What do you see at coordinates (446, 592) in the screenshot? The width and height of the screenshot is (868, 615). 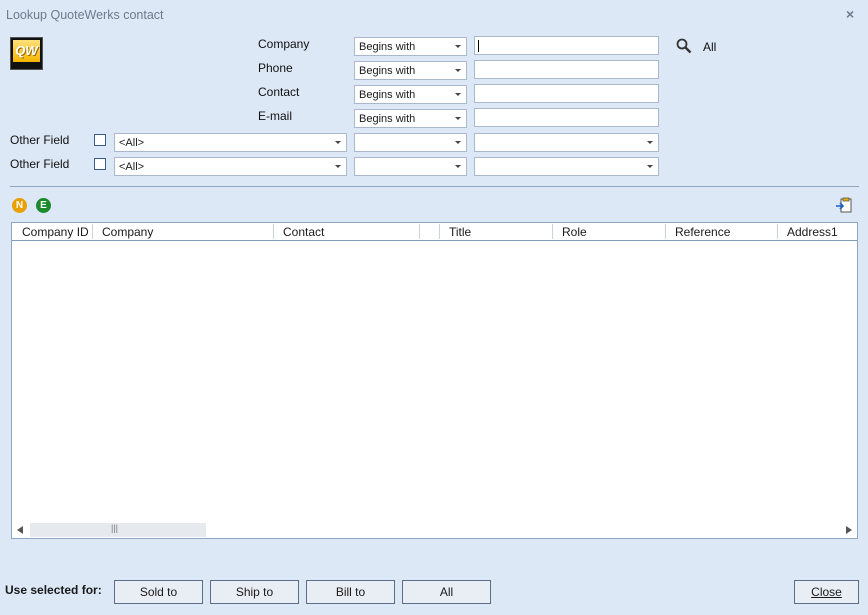 I see `all-button: All` at bounding box center [446, 592].